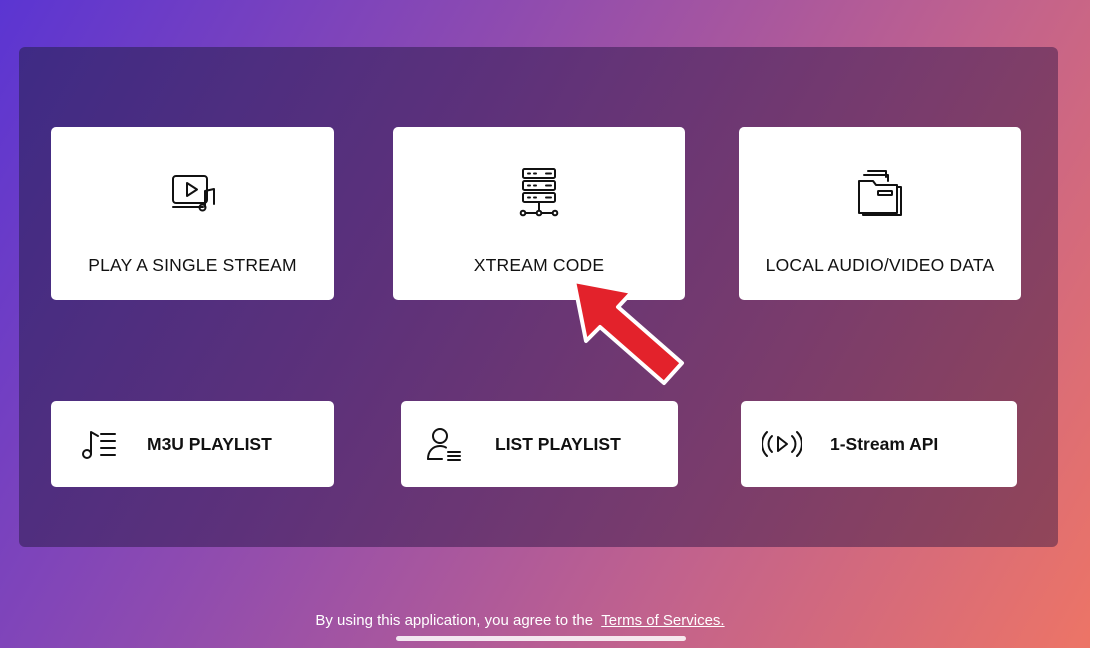 Image resolution: width=1103 pixels, height=648 pixels. I want to click on broadcast-icon, so click(782, 444).